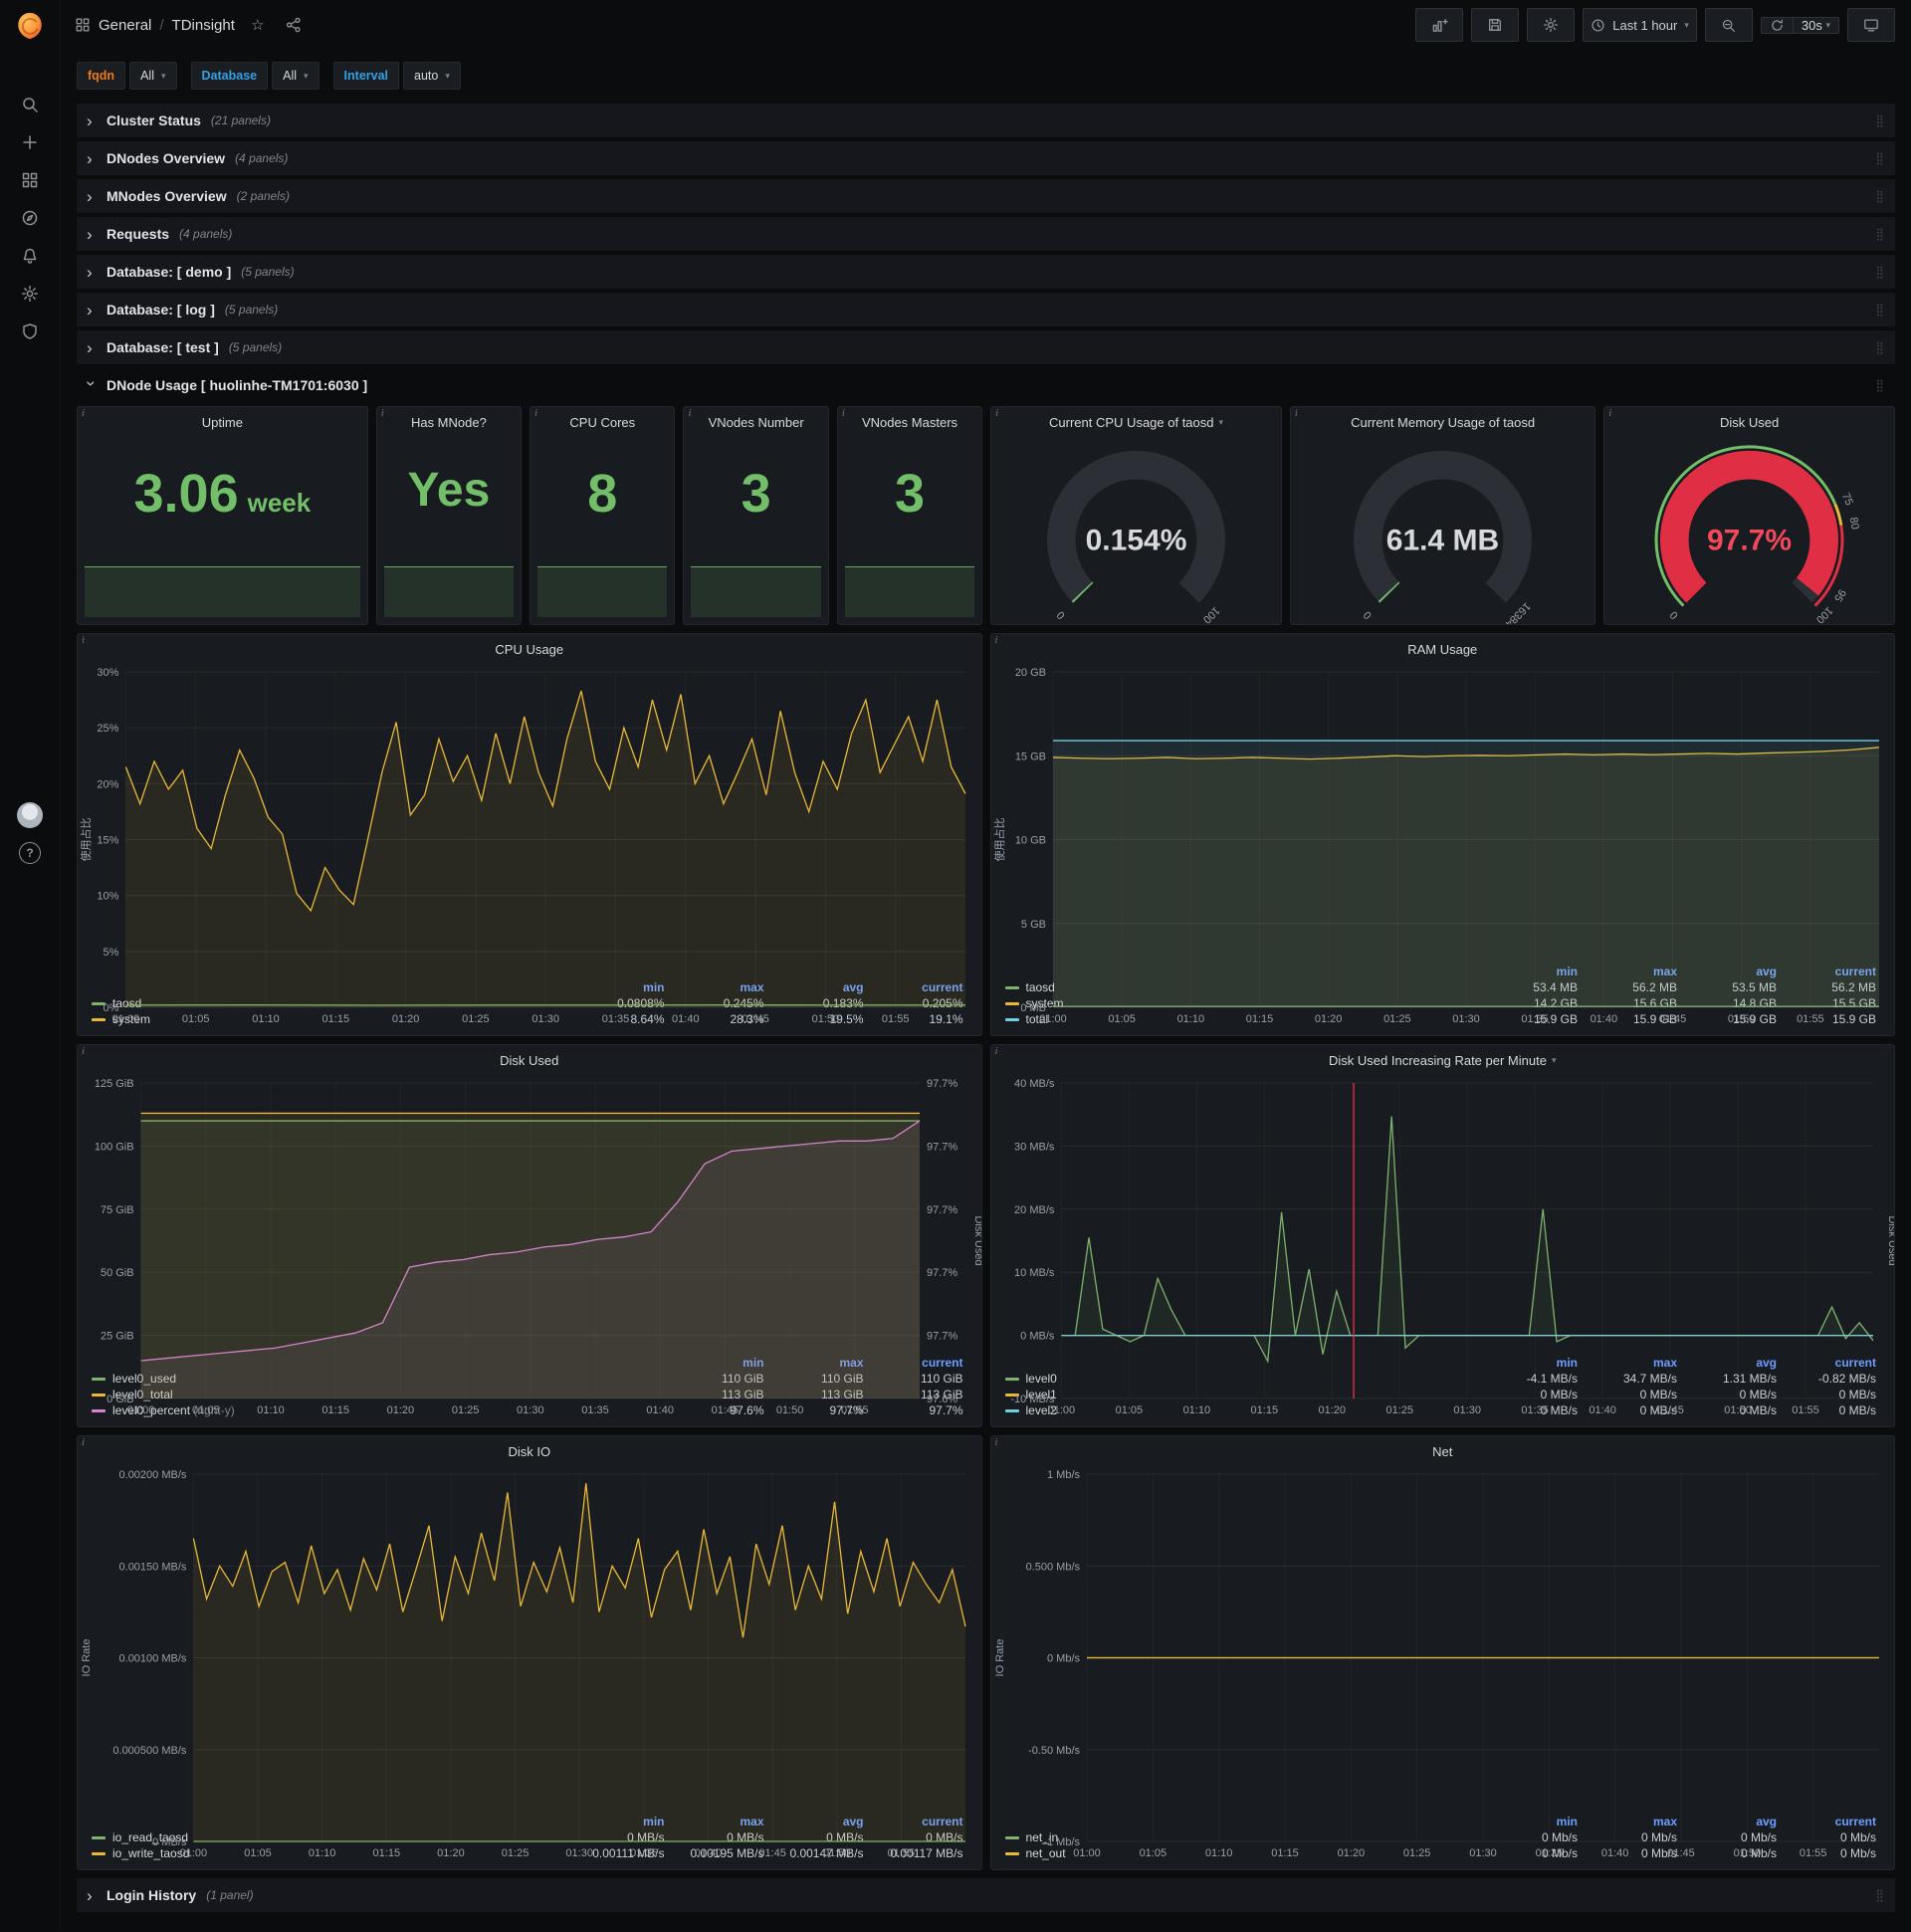 Image resolution: width=1911 pixels, height=1932 pixels. What do you see at coordinates (1777, 25) in the screenshot?
I see `refresh-button` at bounding box center [1777, 25].